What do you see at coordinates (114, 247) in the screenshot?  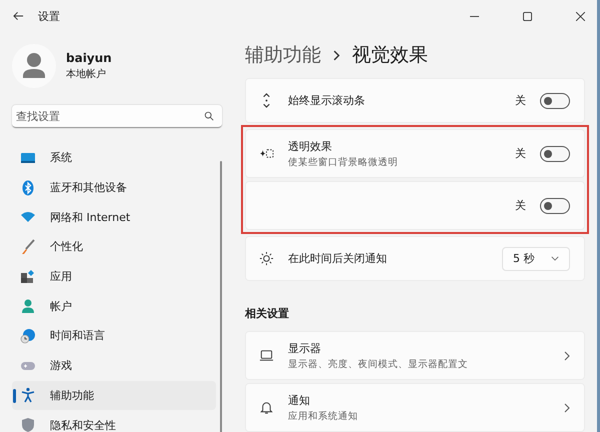 I see `sidebar-item: 个性化` at bounding box center [114, 247].